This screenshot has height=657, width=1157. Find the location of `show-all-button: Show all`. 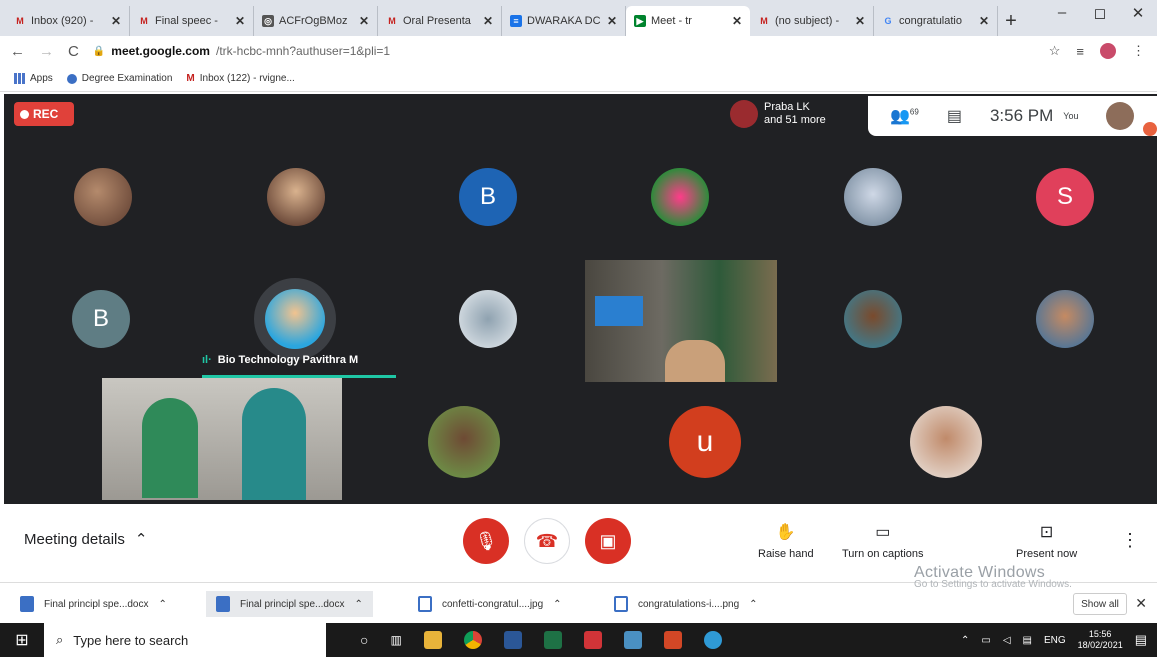

show-all-button: Show all is located at coordinates (1100, 604).